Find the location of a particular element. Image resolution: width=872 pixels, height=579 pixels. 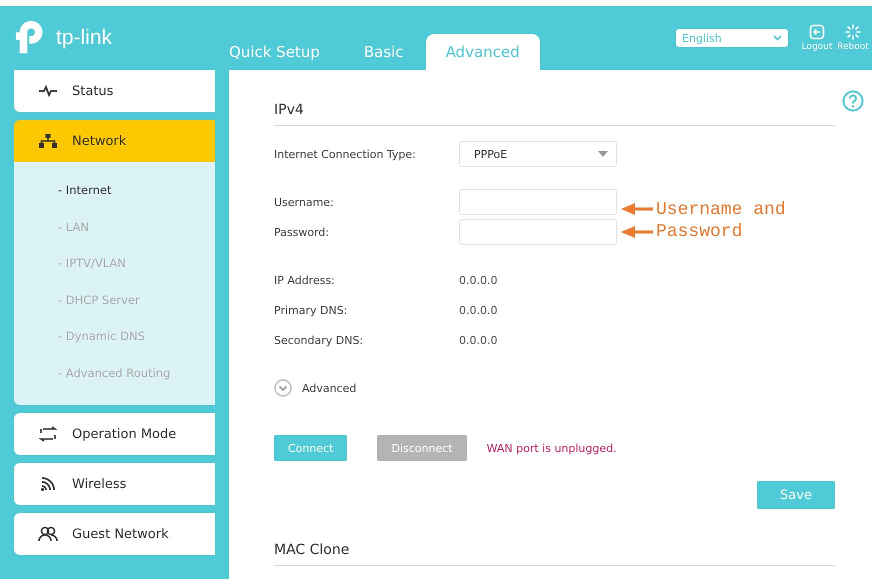

submenu-item: - Advanced Routing is located at coordinates (136, 372).